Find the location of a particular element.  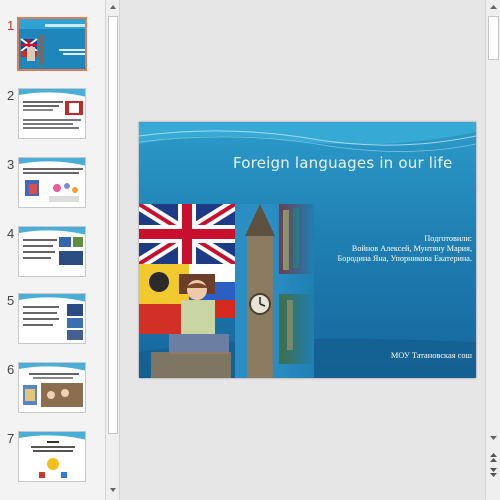

slide-thumbnail-2: 2 is located at coordinates (52, 119).